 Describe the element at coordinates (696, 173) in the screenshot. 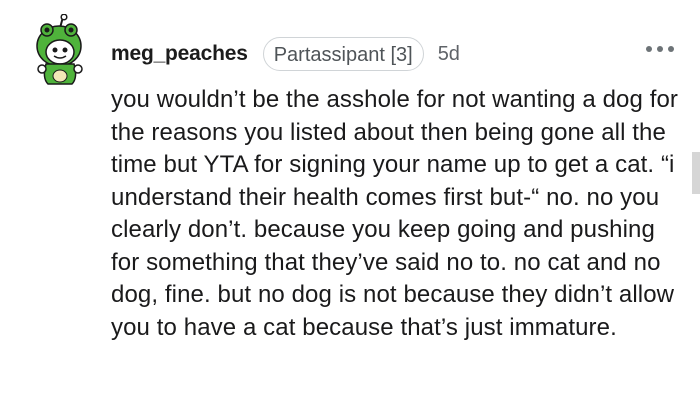

I see `scrollbar-thumb` at that location.